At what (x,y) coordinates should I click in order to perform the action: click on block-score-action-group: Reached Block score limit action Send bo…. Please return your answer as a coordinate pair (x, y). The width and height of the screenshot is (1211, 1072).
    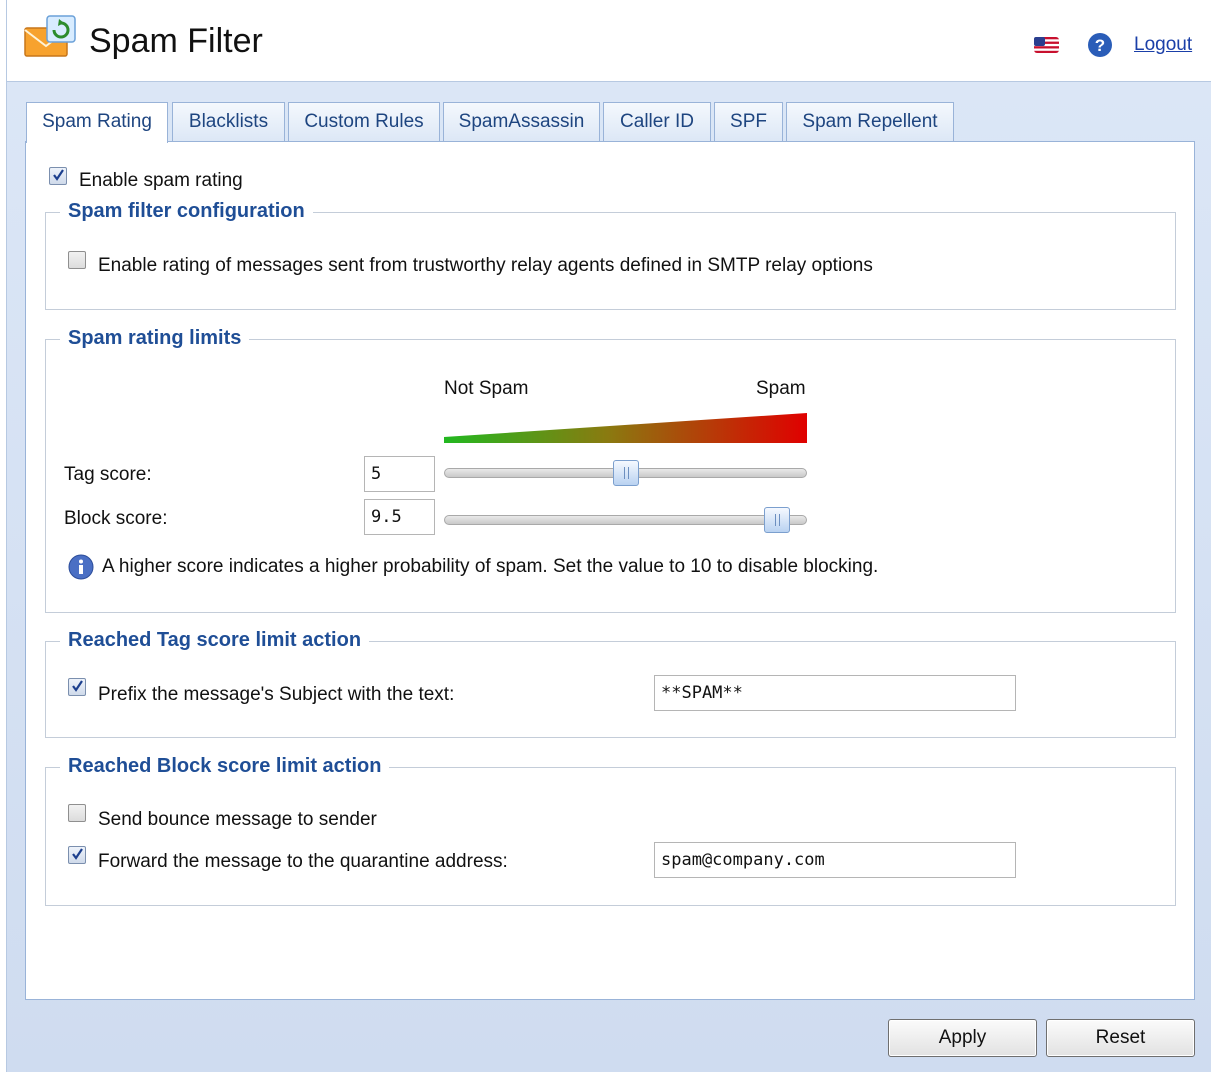
    Looking at the image, I should click on (610, 830).